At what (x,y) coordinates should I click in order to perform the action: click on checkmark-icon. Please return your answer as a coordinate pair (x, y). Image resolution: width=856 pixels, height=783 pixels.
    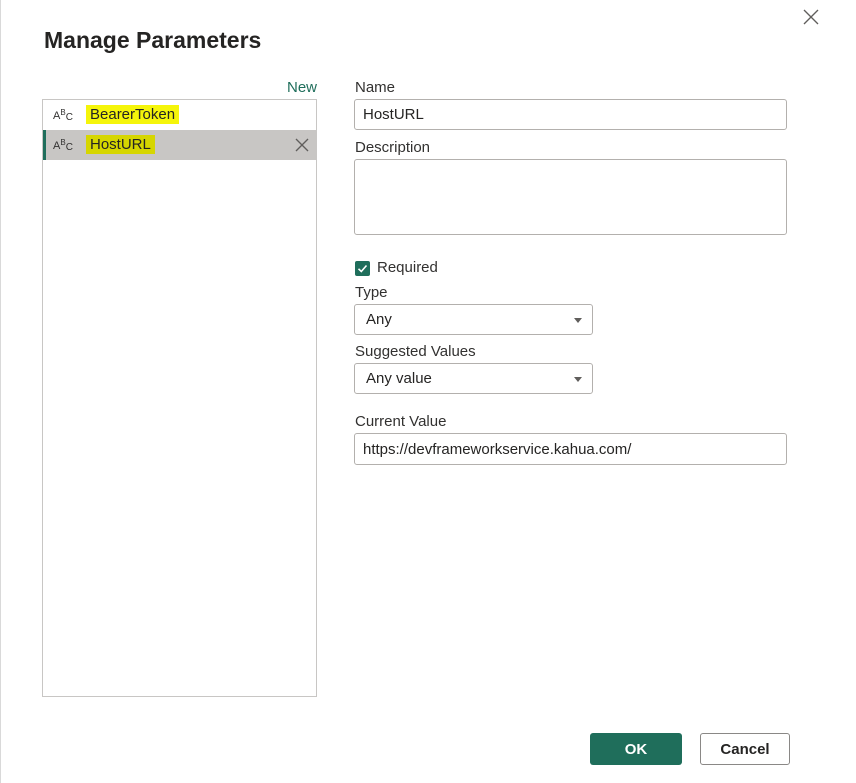
    Looking at the image, I should click on (362, 268).